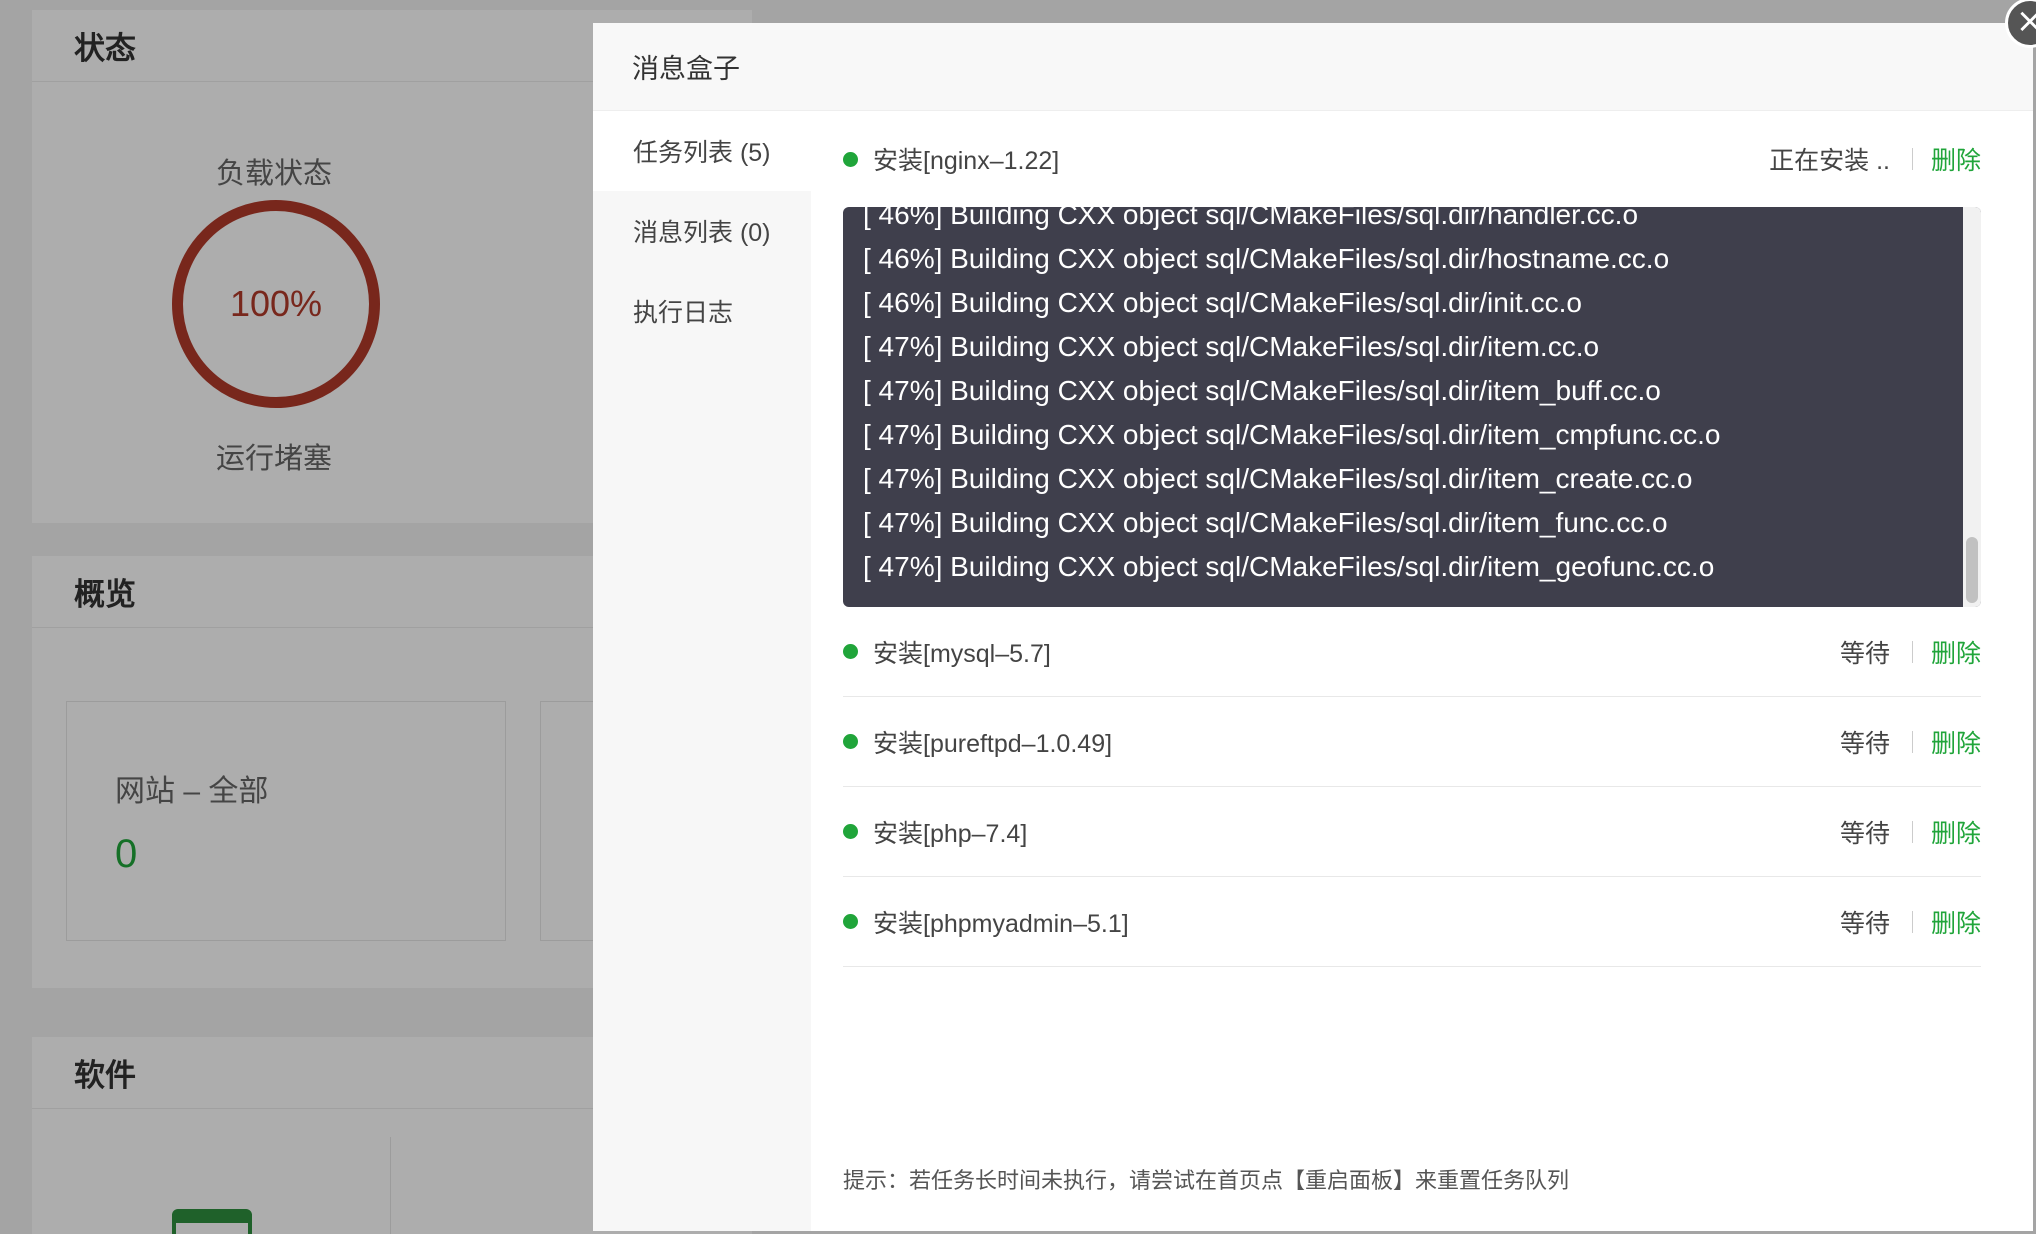 The height and width of the screenshot is (1234, 2036). What do you see at coordinates (1412, 159) in the screenshot?
I see `task-row: 安装[nginx–1.22] 正在安装 .. 删除` at bounding box center [1412, 159].